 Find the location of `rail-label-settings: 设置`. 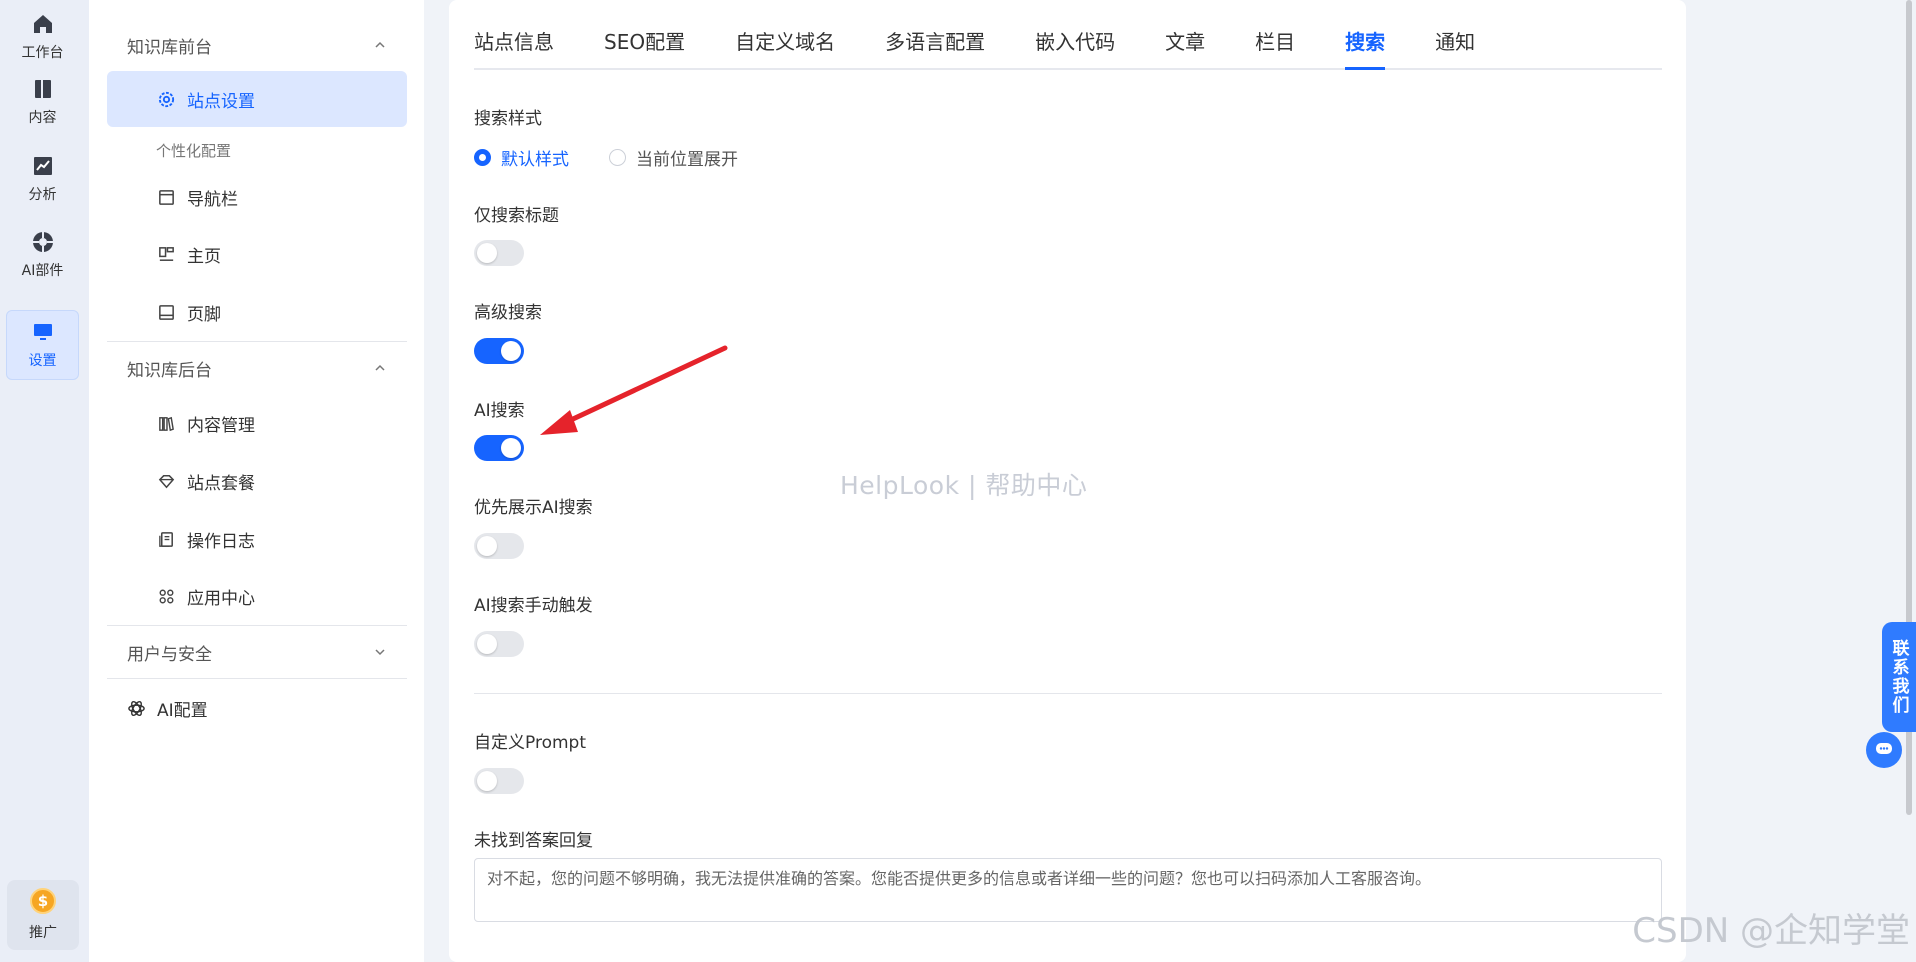

rail-label-settings: 设置 is located at coordinates (42, 361).